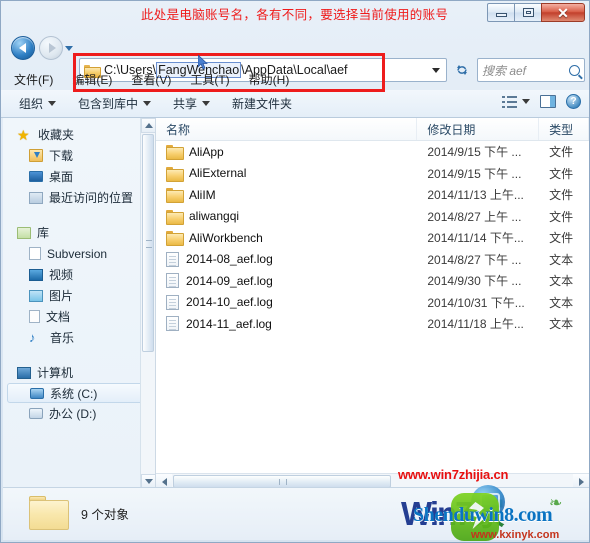 Image resolution: width=590 pixels, height=543 pixels. Describe the element at coordinates (478, 129) in the screenshot. I see `column-header-date: 修改日期` at that location.